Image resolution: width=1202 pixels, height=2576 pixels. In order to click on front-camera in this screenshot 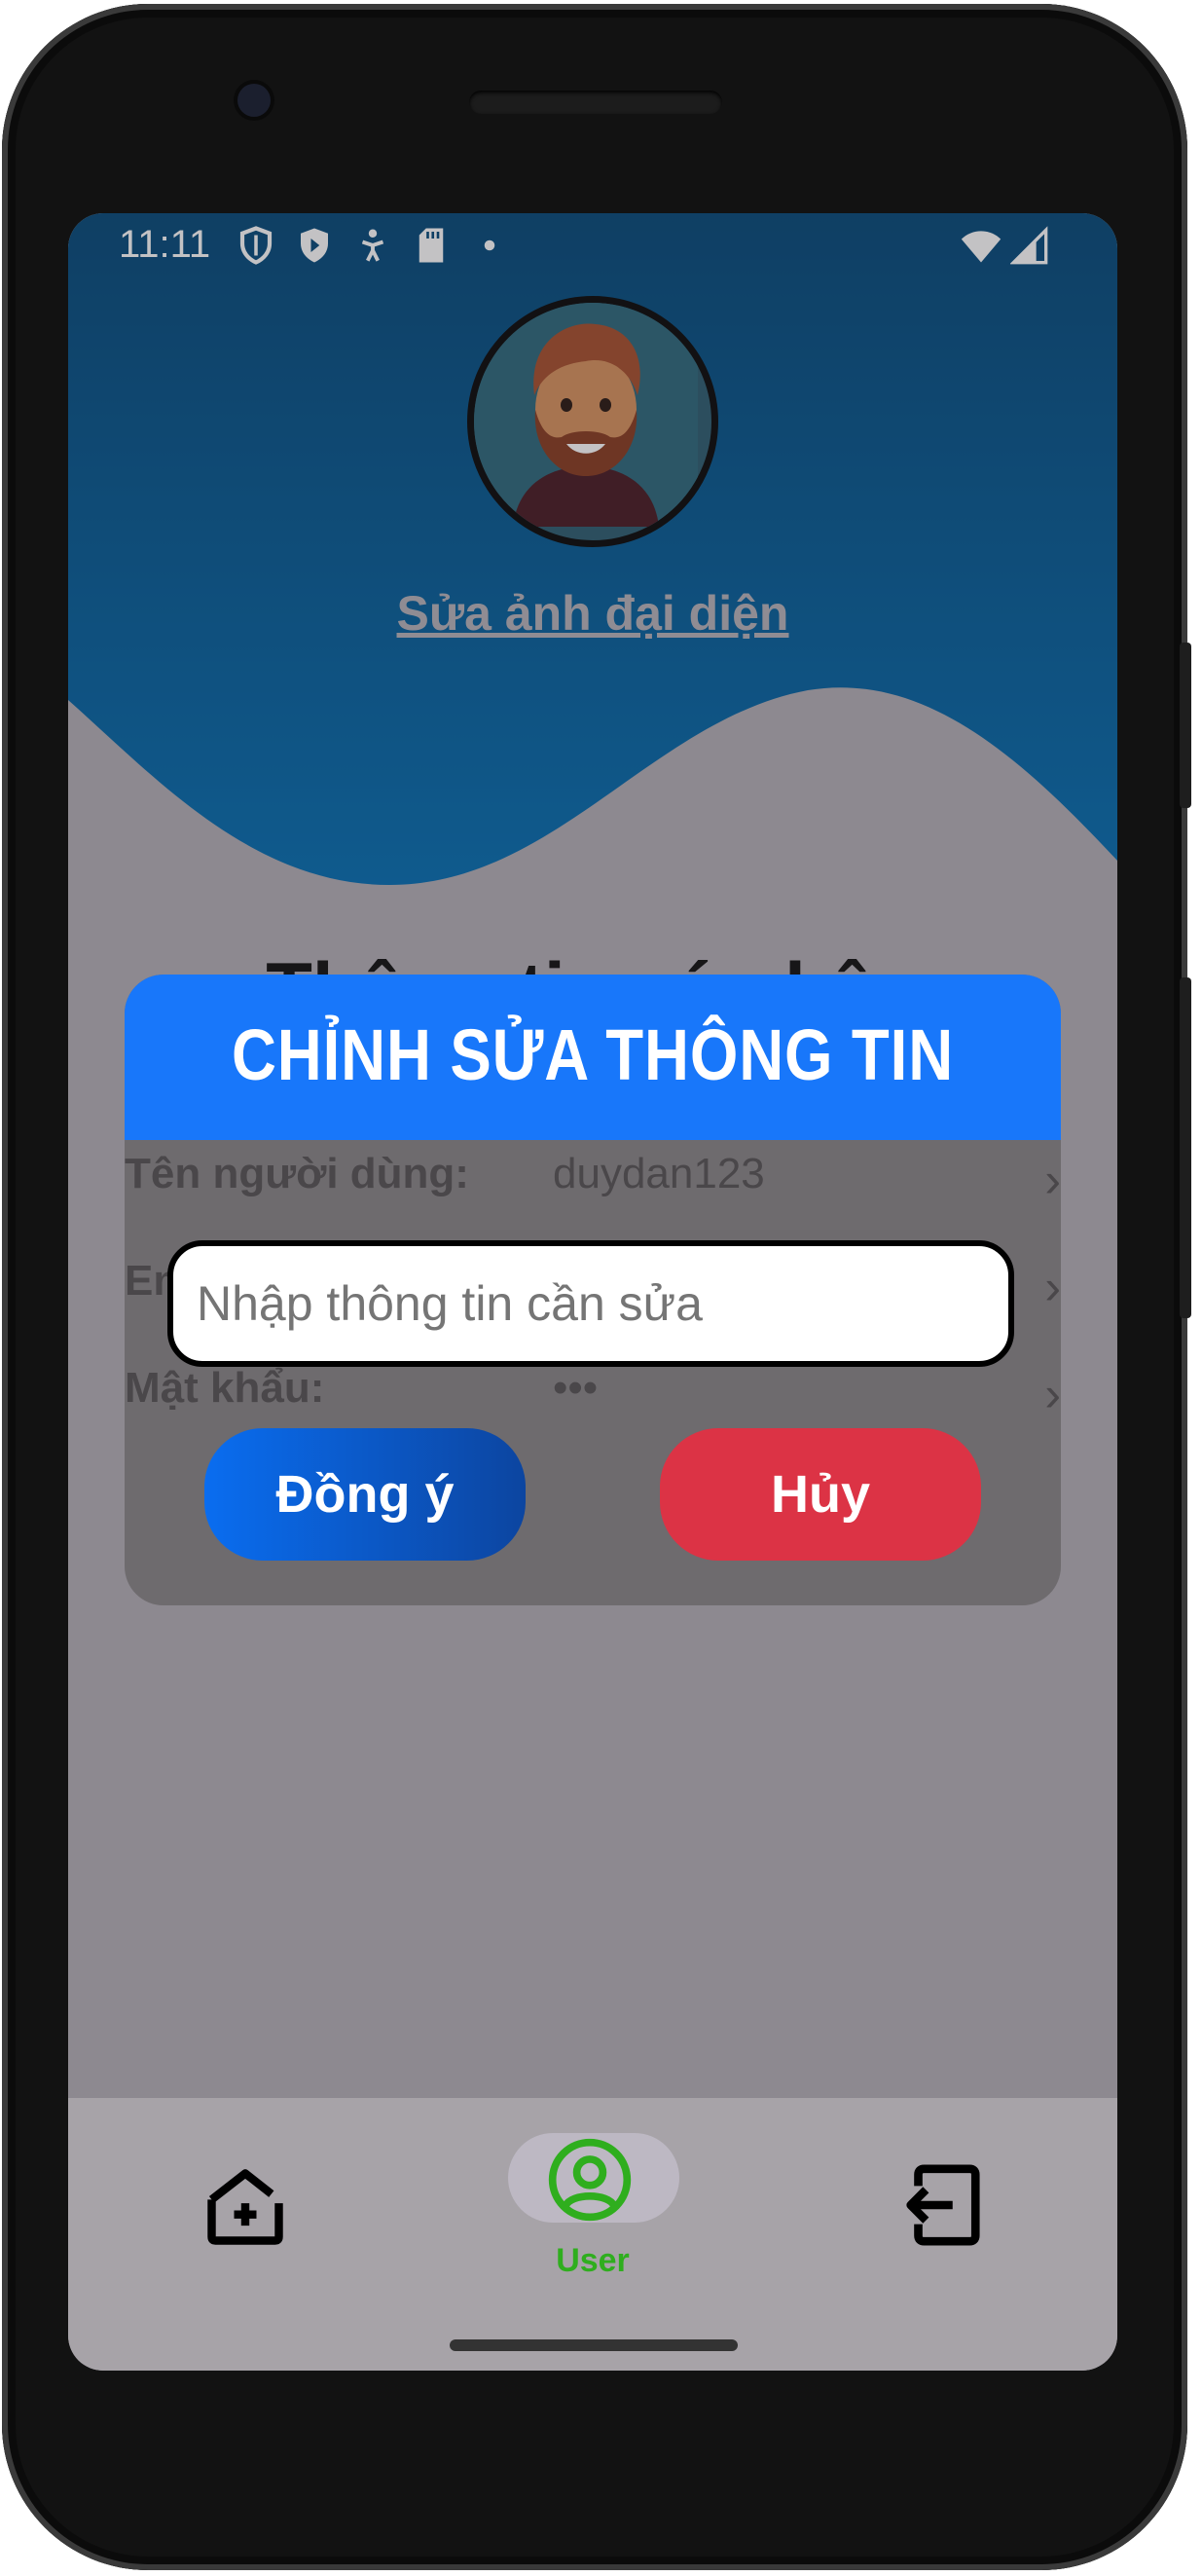, I will do `click(254, 100)`.